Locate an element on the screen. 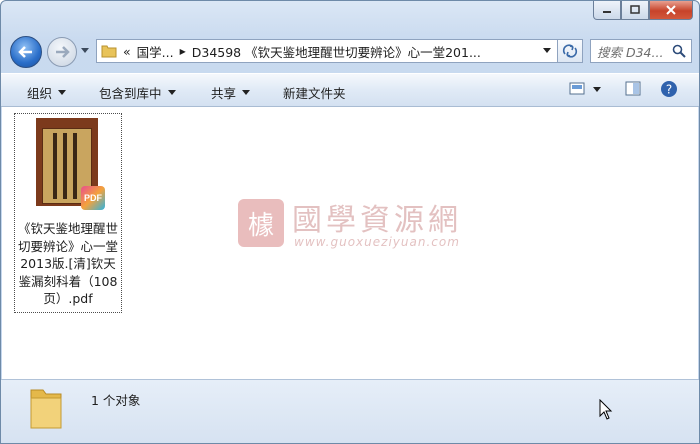 The width and height of the screenshot is (700, 444). preview-pane-icon is located at coordinates (633, 88).